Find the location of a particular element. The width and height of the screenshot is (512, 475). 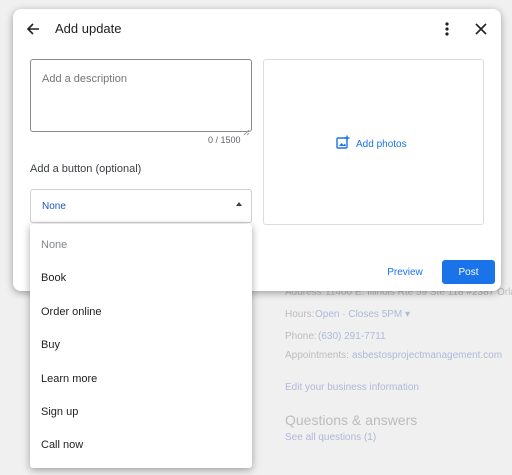

description-placeholder: Add a description is located at coordinates (84, 79).